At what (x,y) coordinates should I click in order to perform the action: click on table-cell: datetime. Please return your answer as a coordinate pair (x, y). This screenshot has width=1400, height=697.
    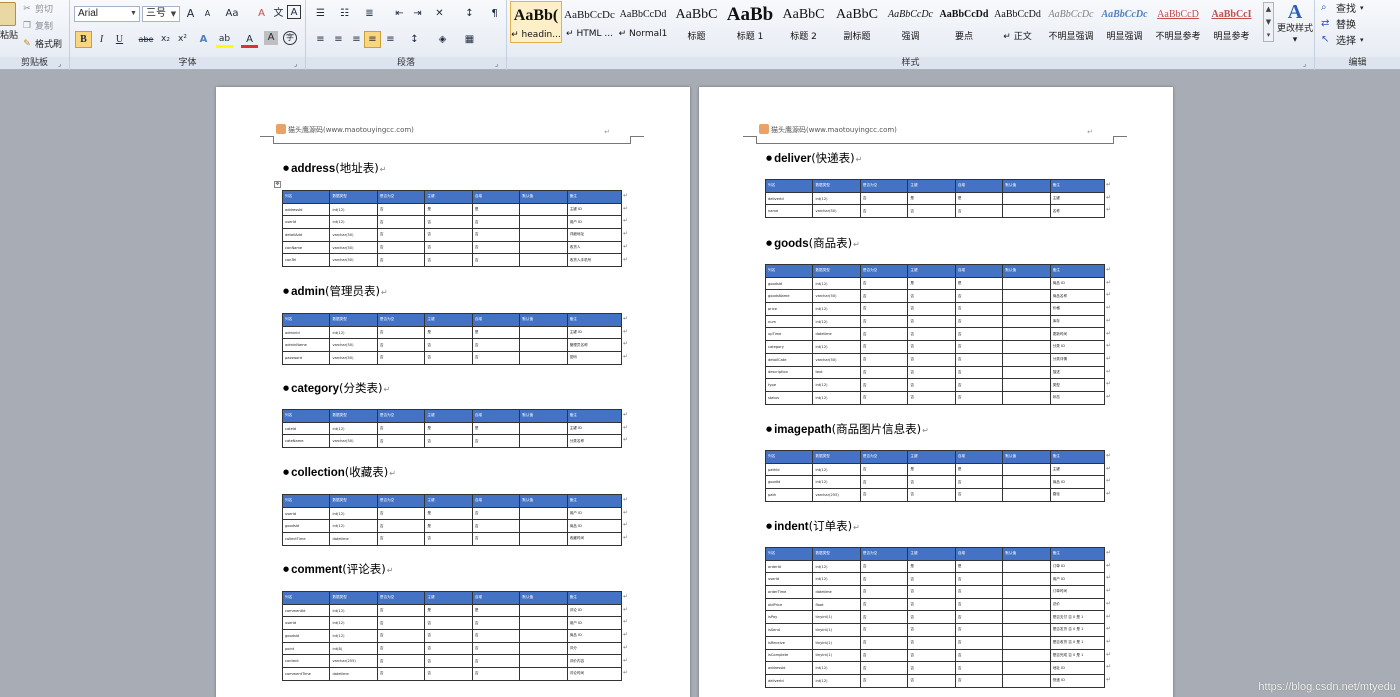
    Looking at the image, I should click on (836, 592).